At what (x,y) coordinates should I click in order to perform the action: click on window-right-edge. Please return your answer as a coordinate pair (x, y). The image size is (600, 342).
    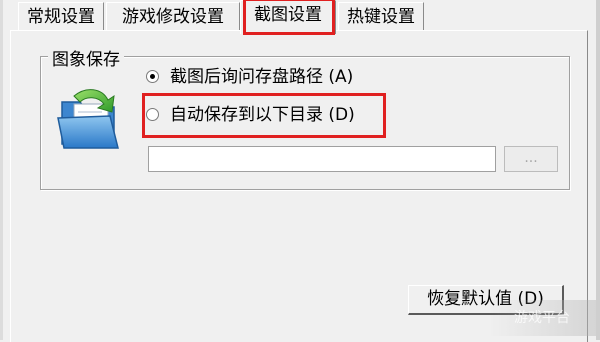
    Looking at the image, I should click on (598, 170).